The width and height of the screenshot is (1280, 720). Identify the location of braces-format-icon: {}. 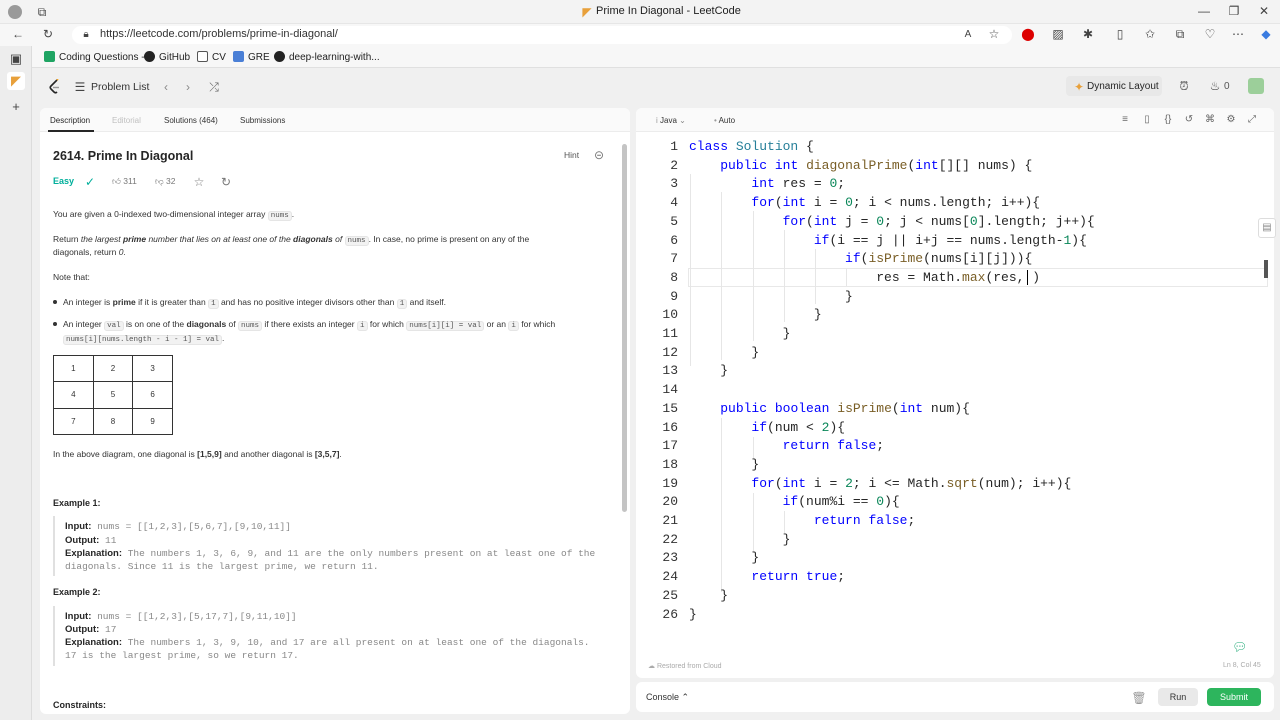
(1168, 119).